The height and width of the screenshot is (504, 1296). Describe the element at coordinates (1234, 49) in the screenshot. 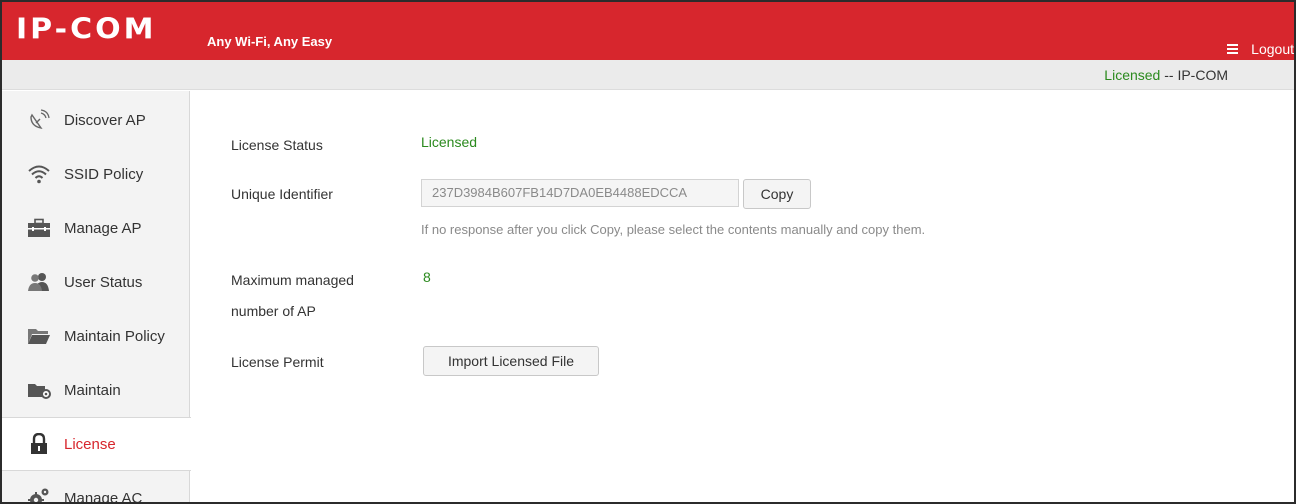

I see `menu-icon` at that location.